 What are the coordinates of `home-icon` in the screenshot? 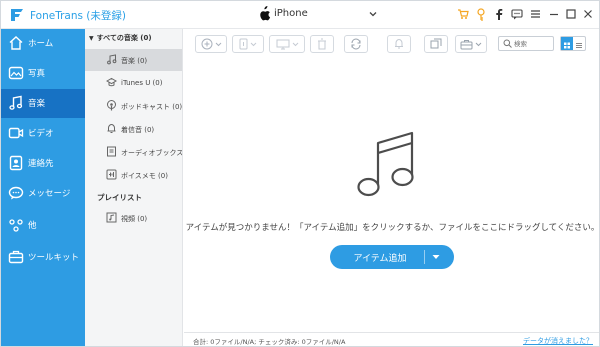 It's located at (16, 43).